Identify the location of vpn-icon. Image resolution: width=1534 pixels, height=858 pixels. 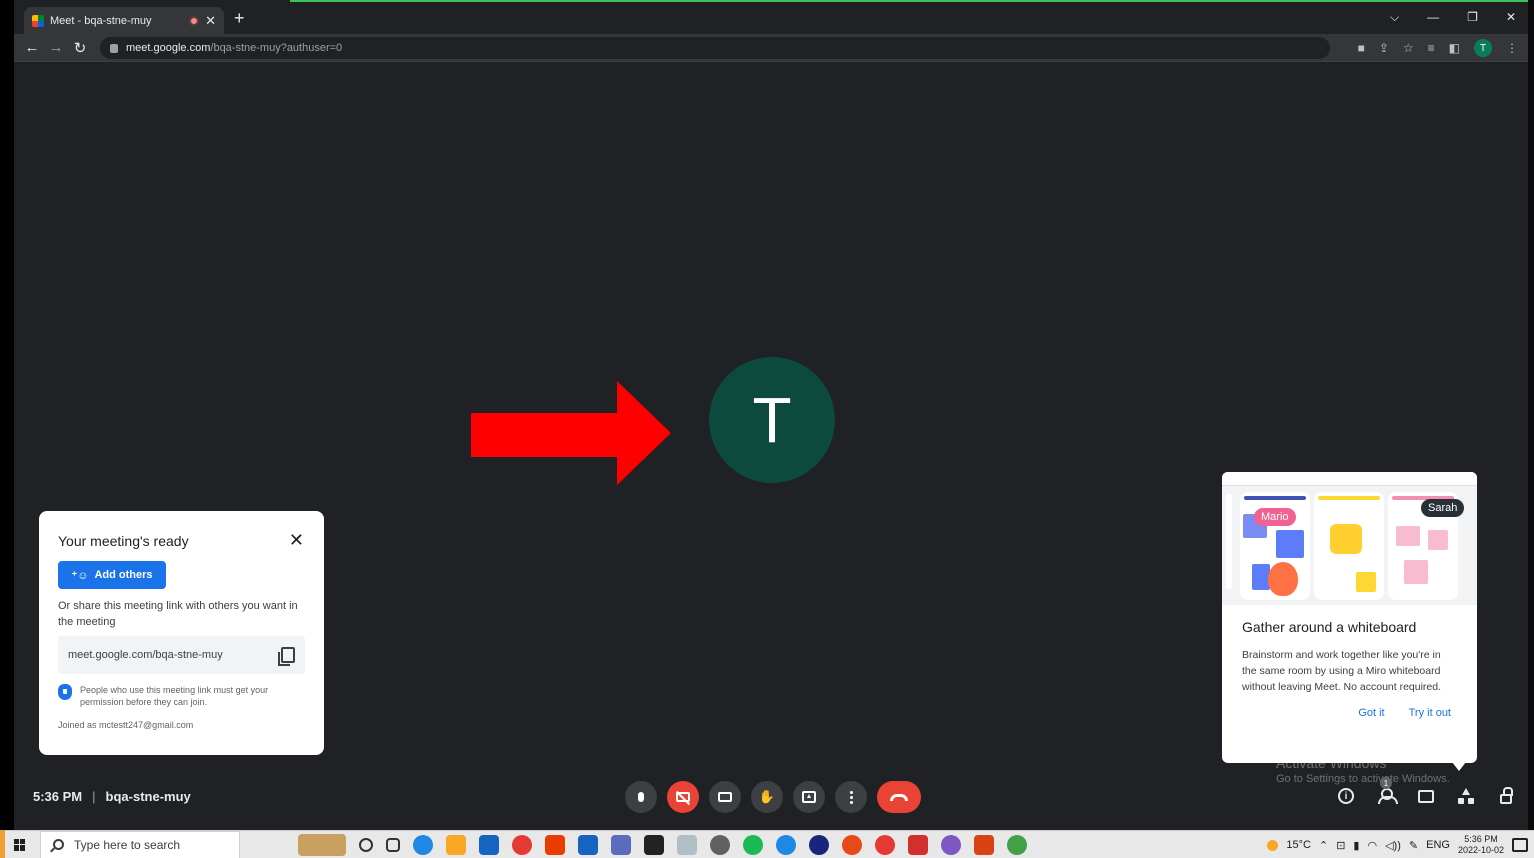
(885, 844).